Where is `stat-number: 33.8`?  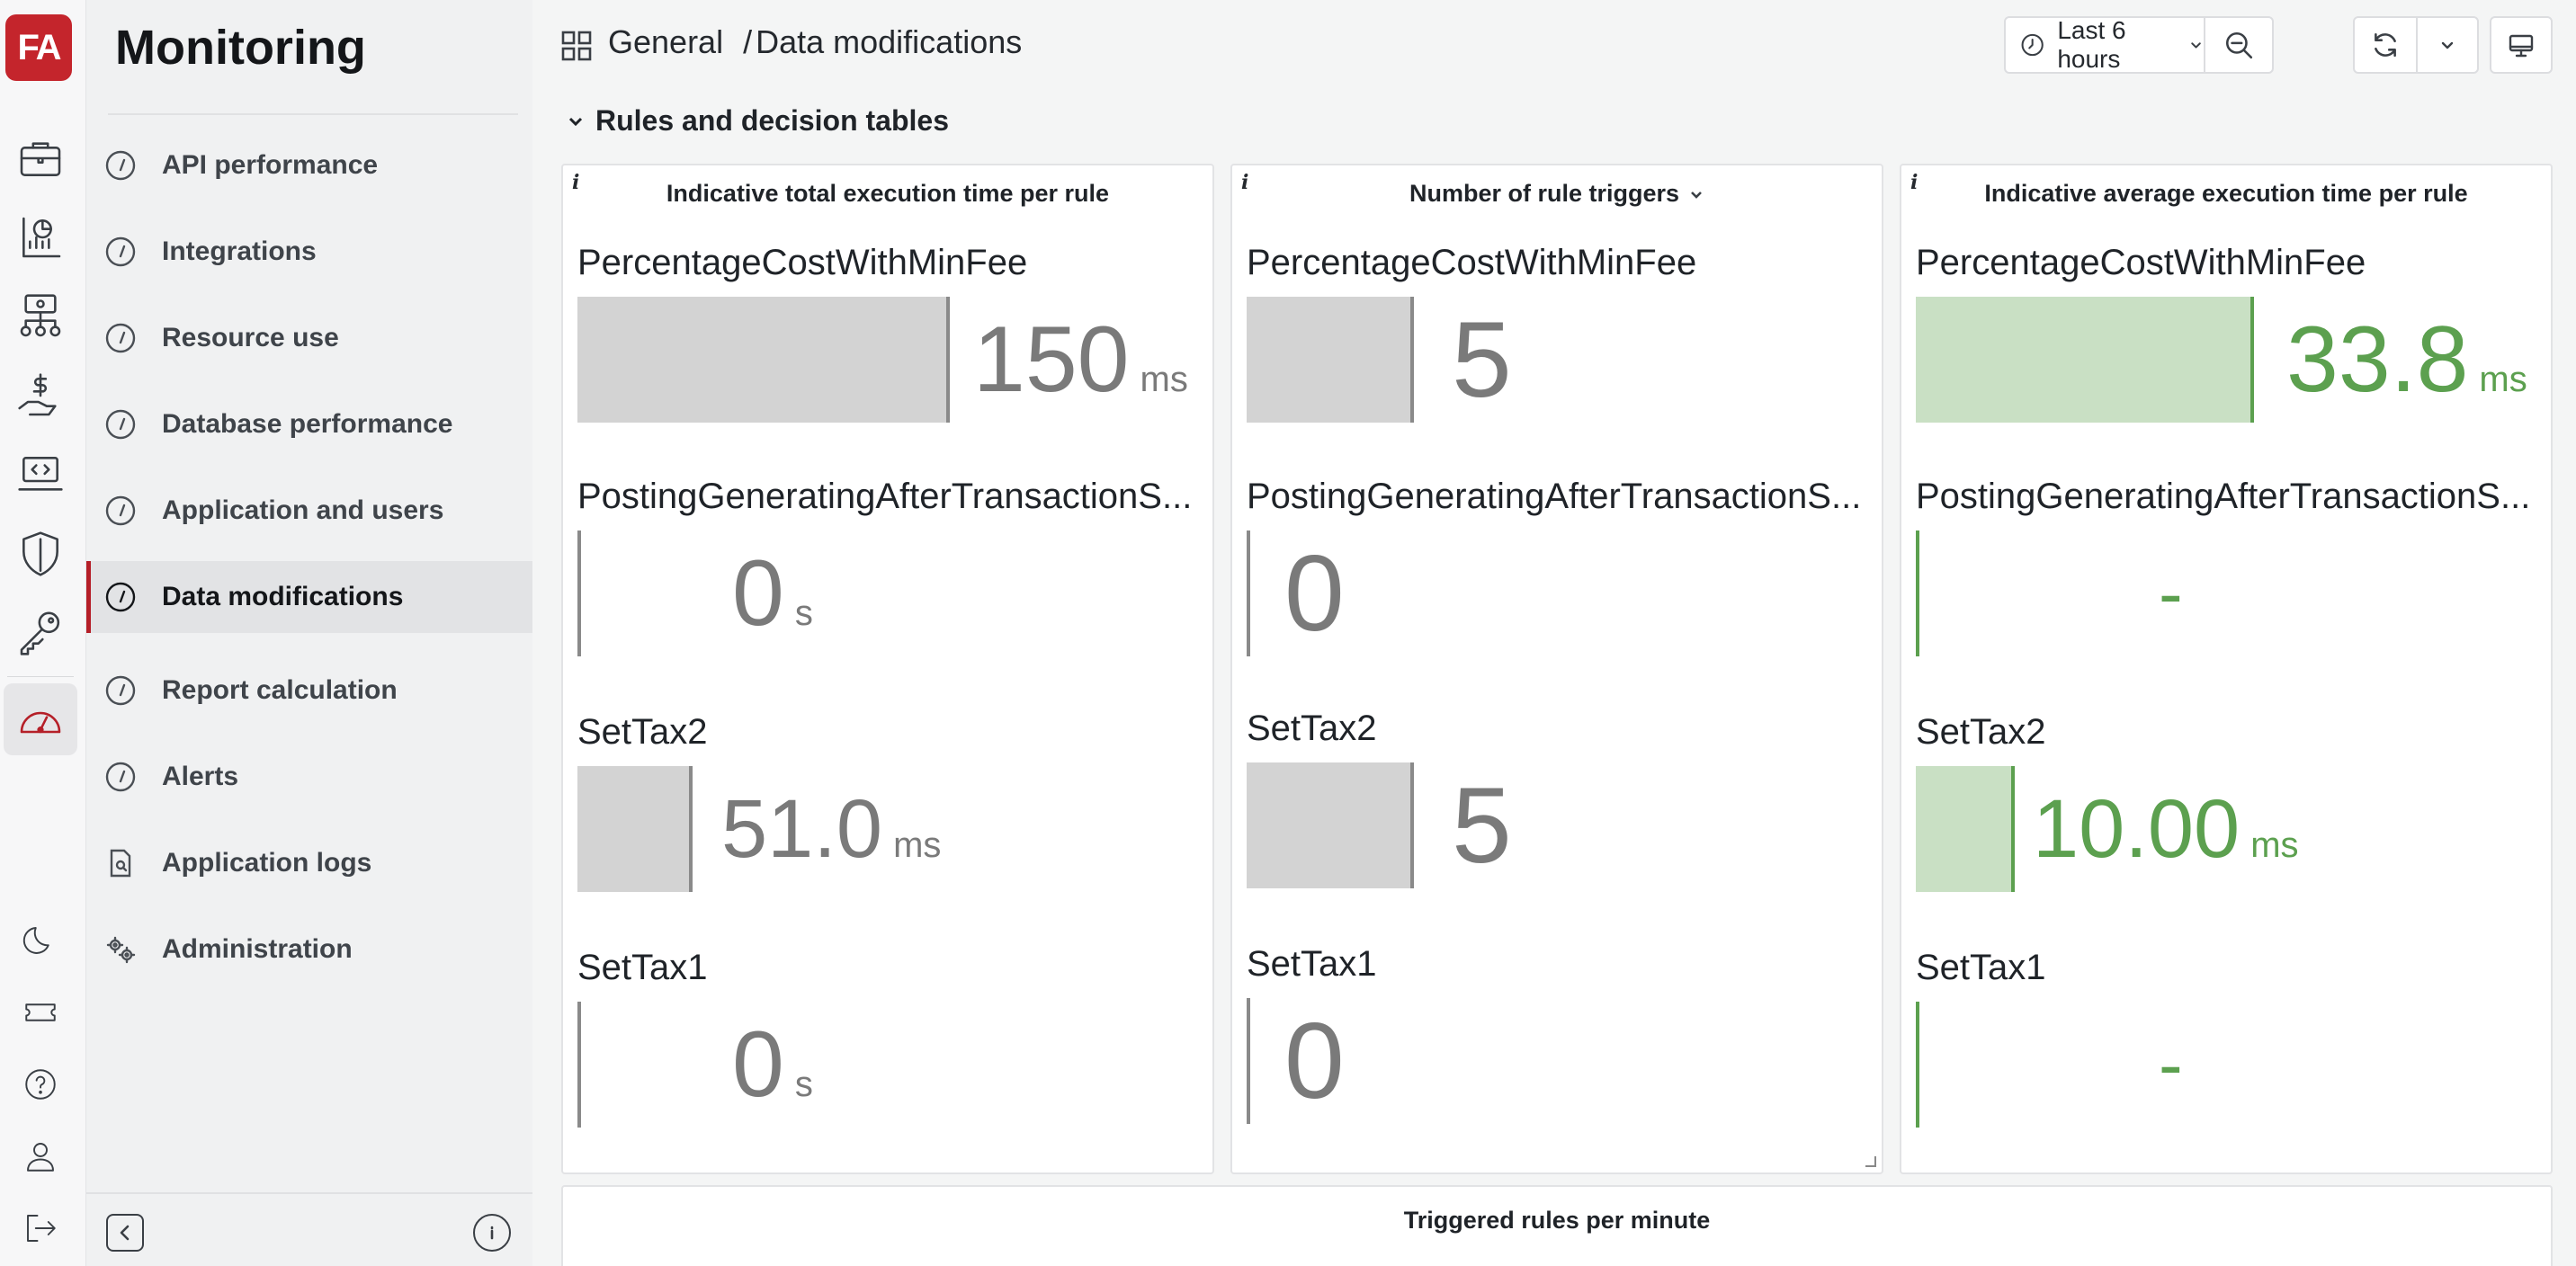 stat-number: 33.8 is located at coordinates (2377, 360).